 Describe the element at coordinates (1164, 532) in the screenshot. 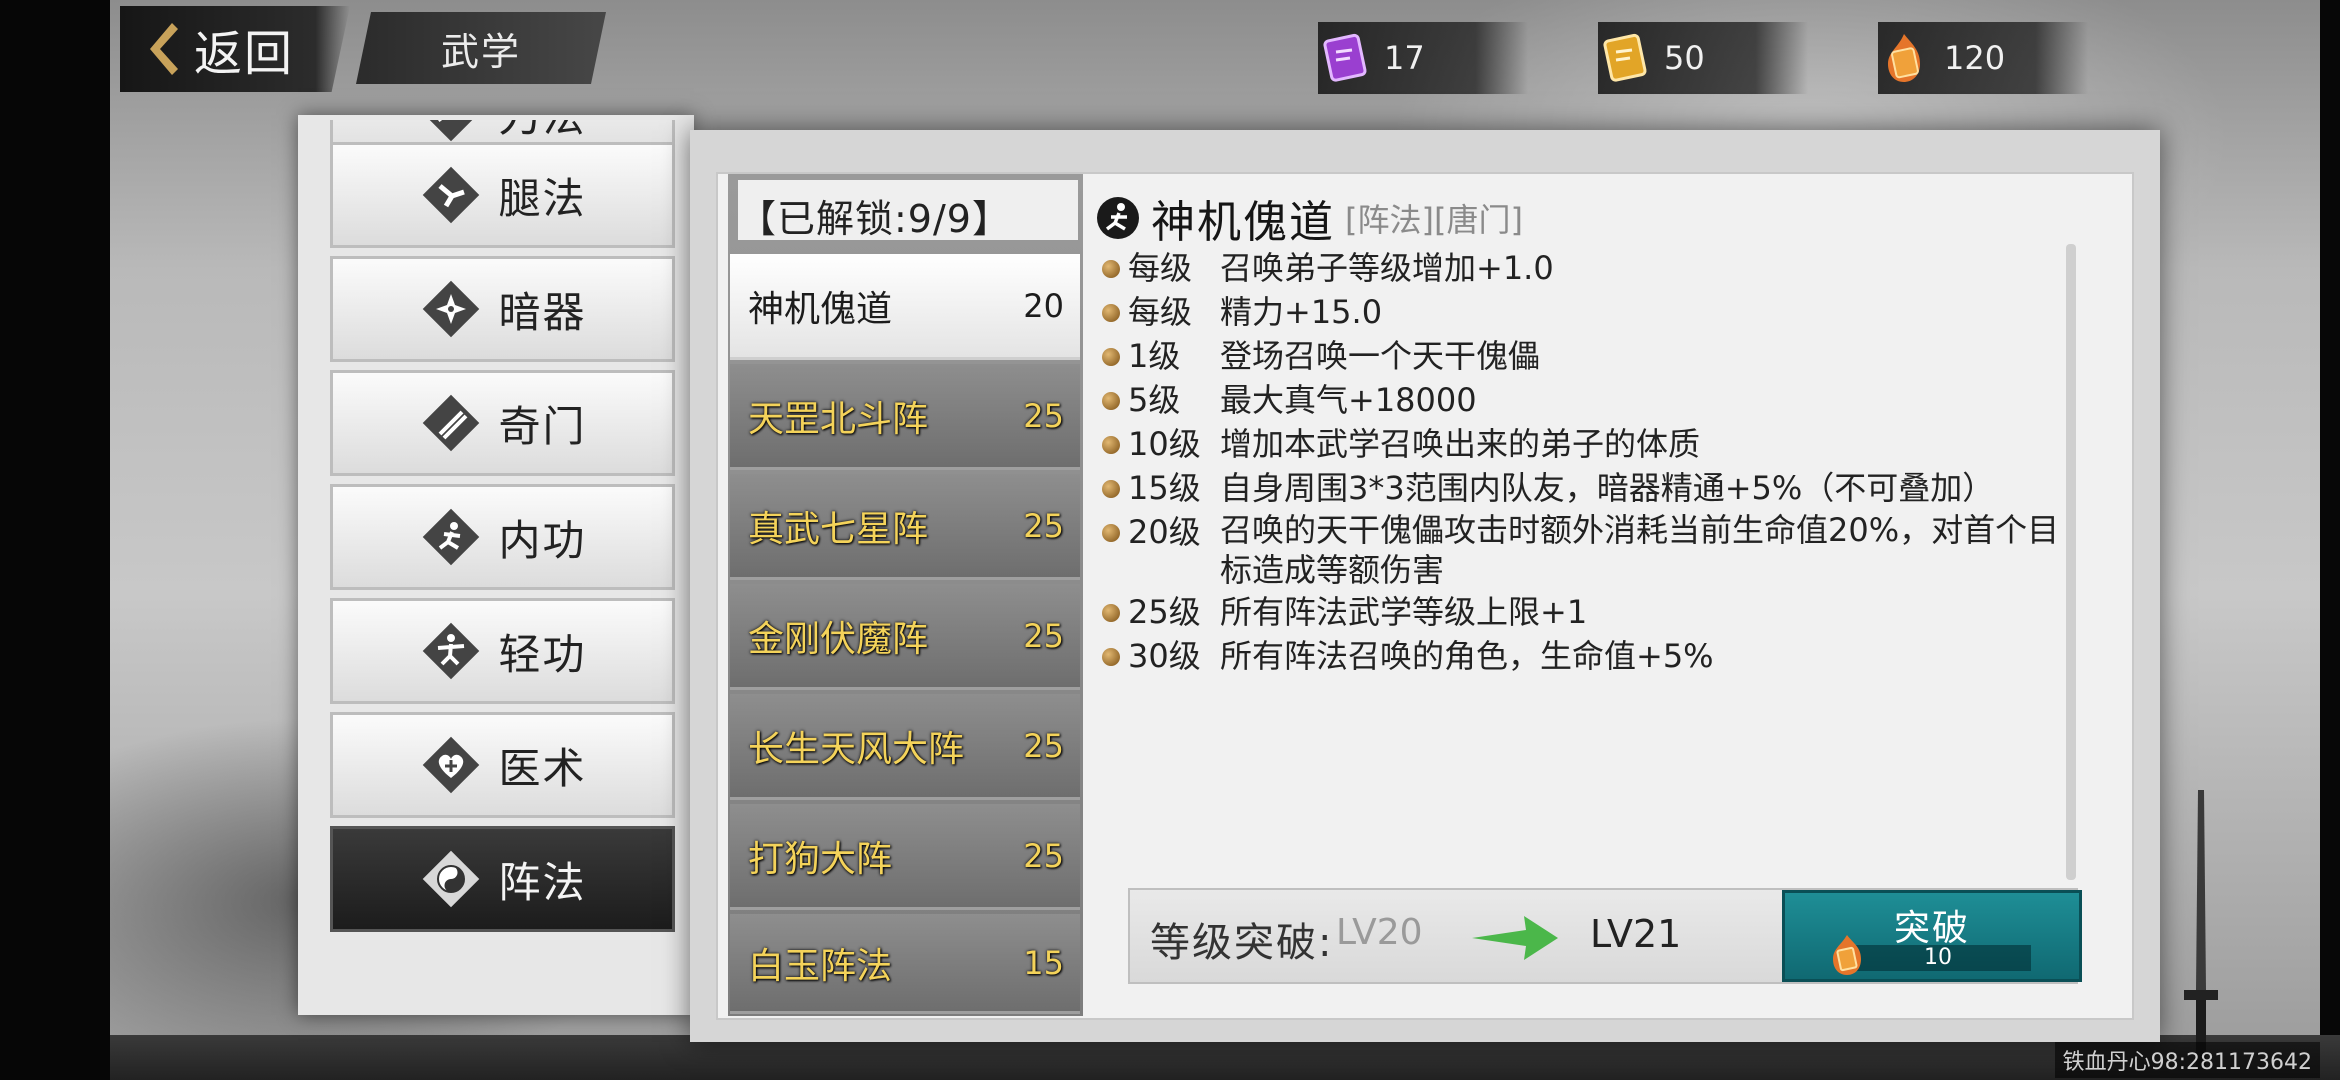

I see `effect-level: 20级` at that location.